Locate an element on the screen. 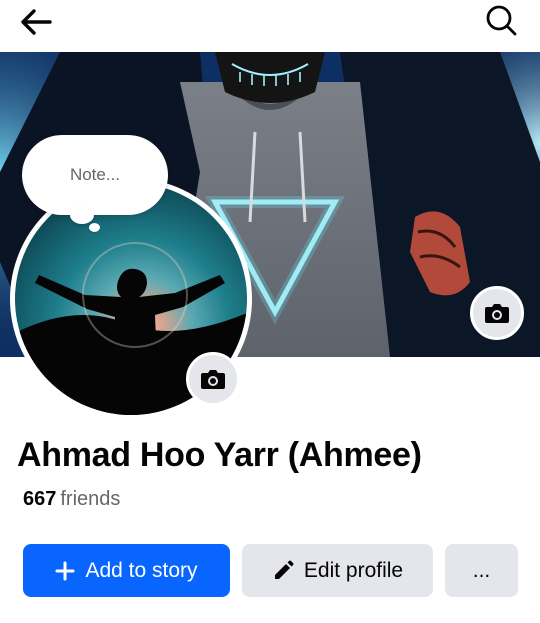  add-to-story-button: Add to story is located at coordinates (126, 570).